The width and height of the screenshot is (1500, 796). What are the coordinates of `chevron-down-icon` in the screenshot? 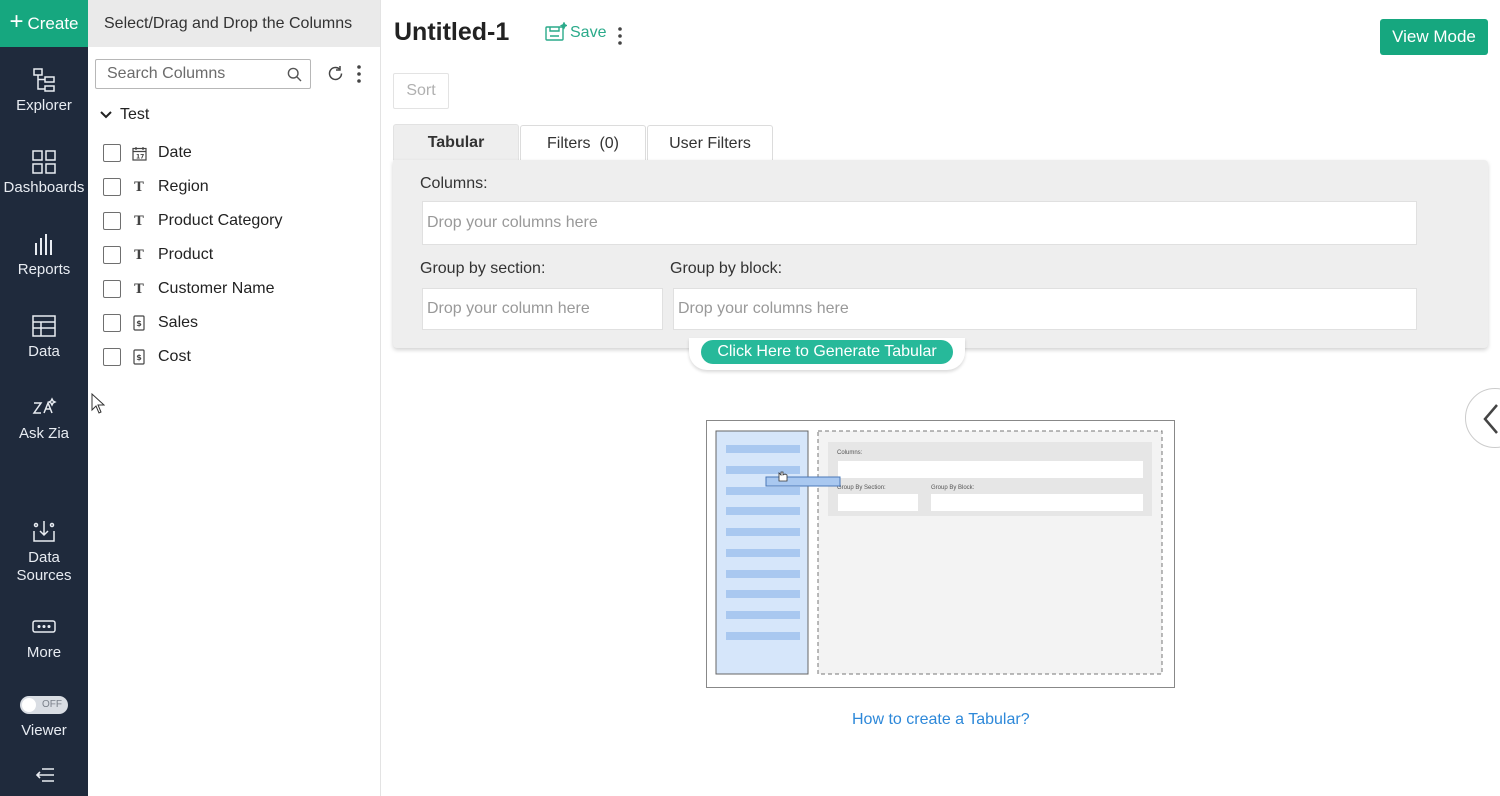 It's located at (106, 115).